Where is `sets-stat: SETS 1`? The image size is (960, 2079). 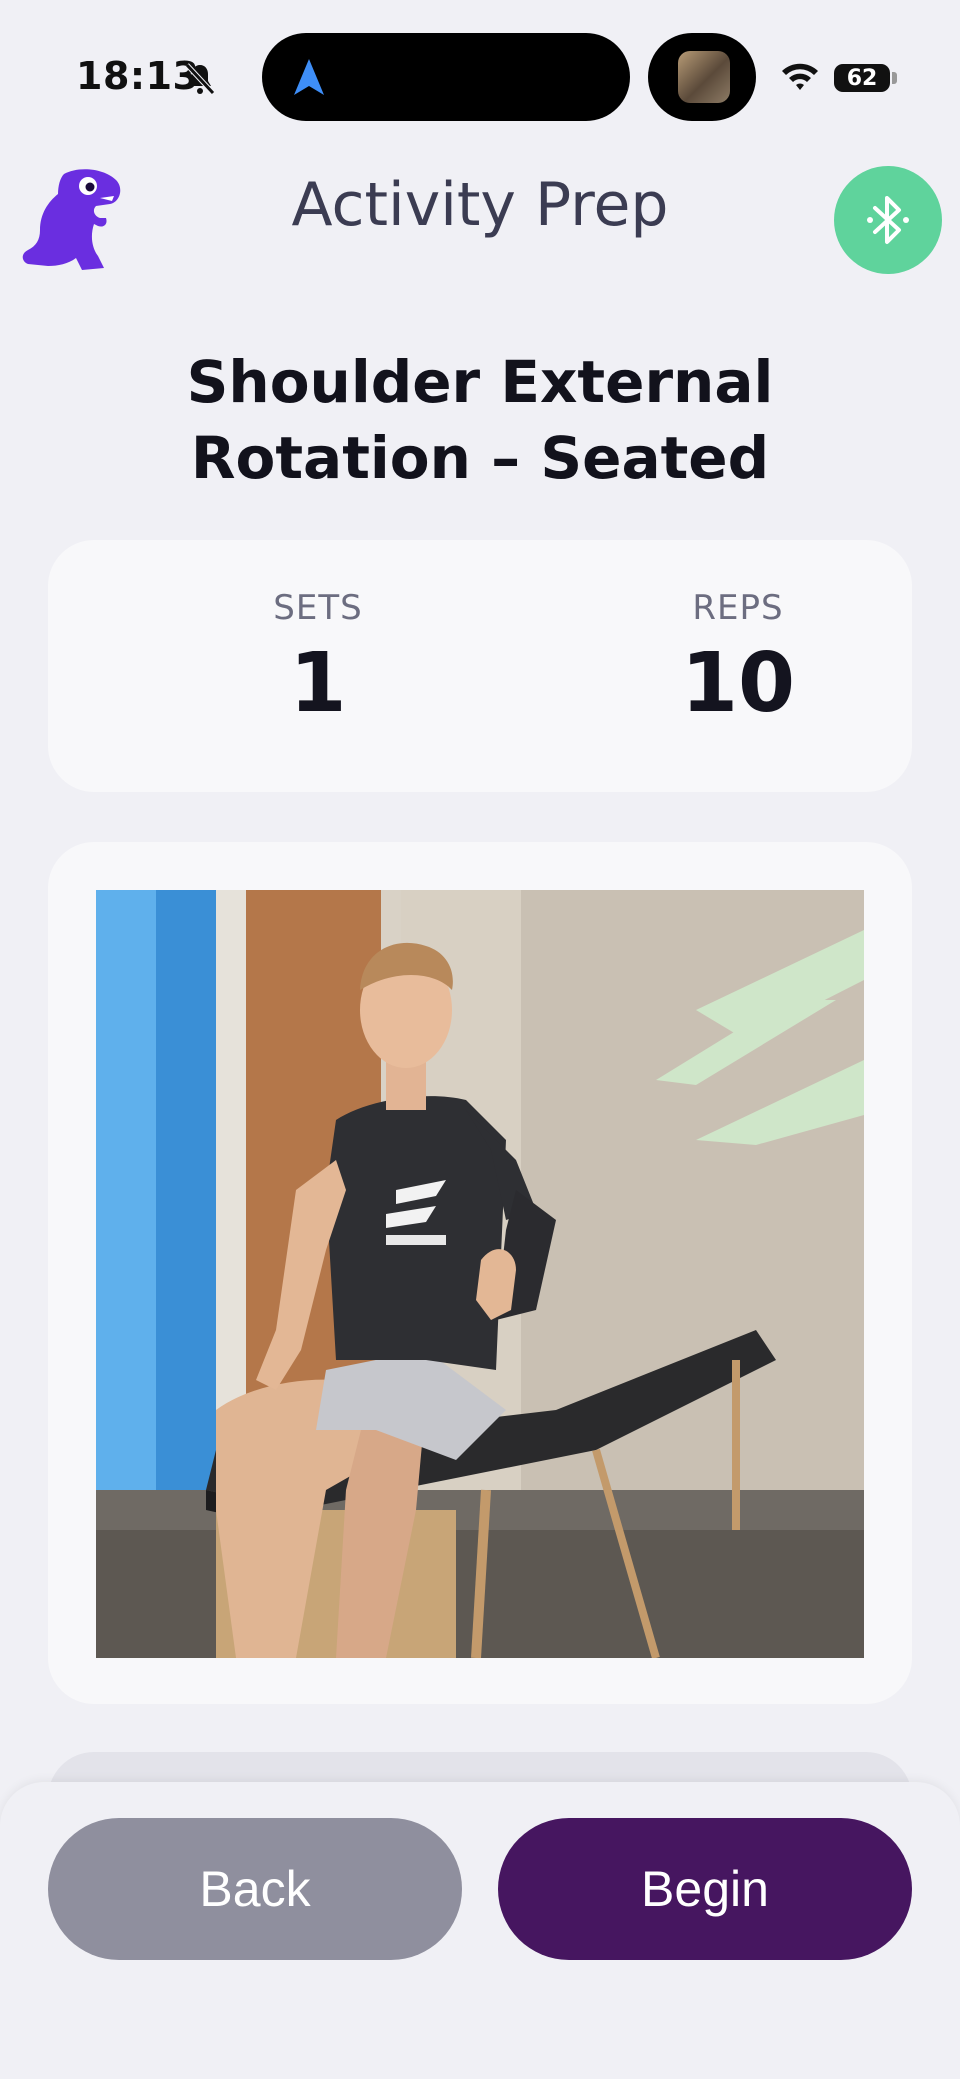 sets-stat: SETS 1 is located at coordinates (318, 659).